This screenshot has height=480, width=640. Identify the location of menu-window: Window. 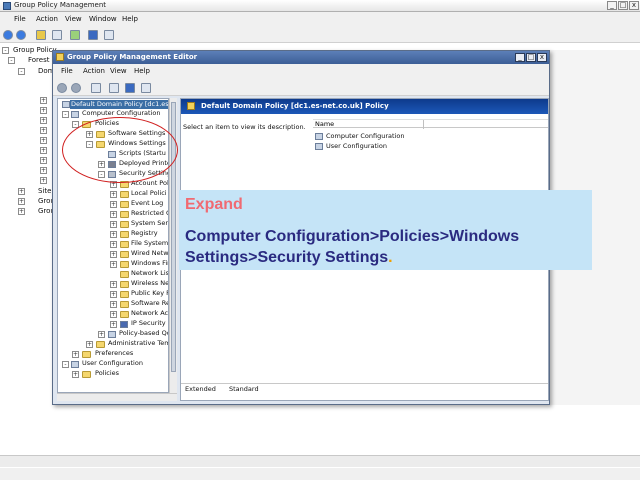
(103, 19).